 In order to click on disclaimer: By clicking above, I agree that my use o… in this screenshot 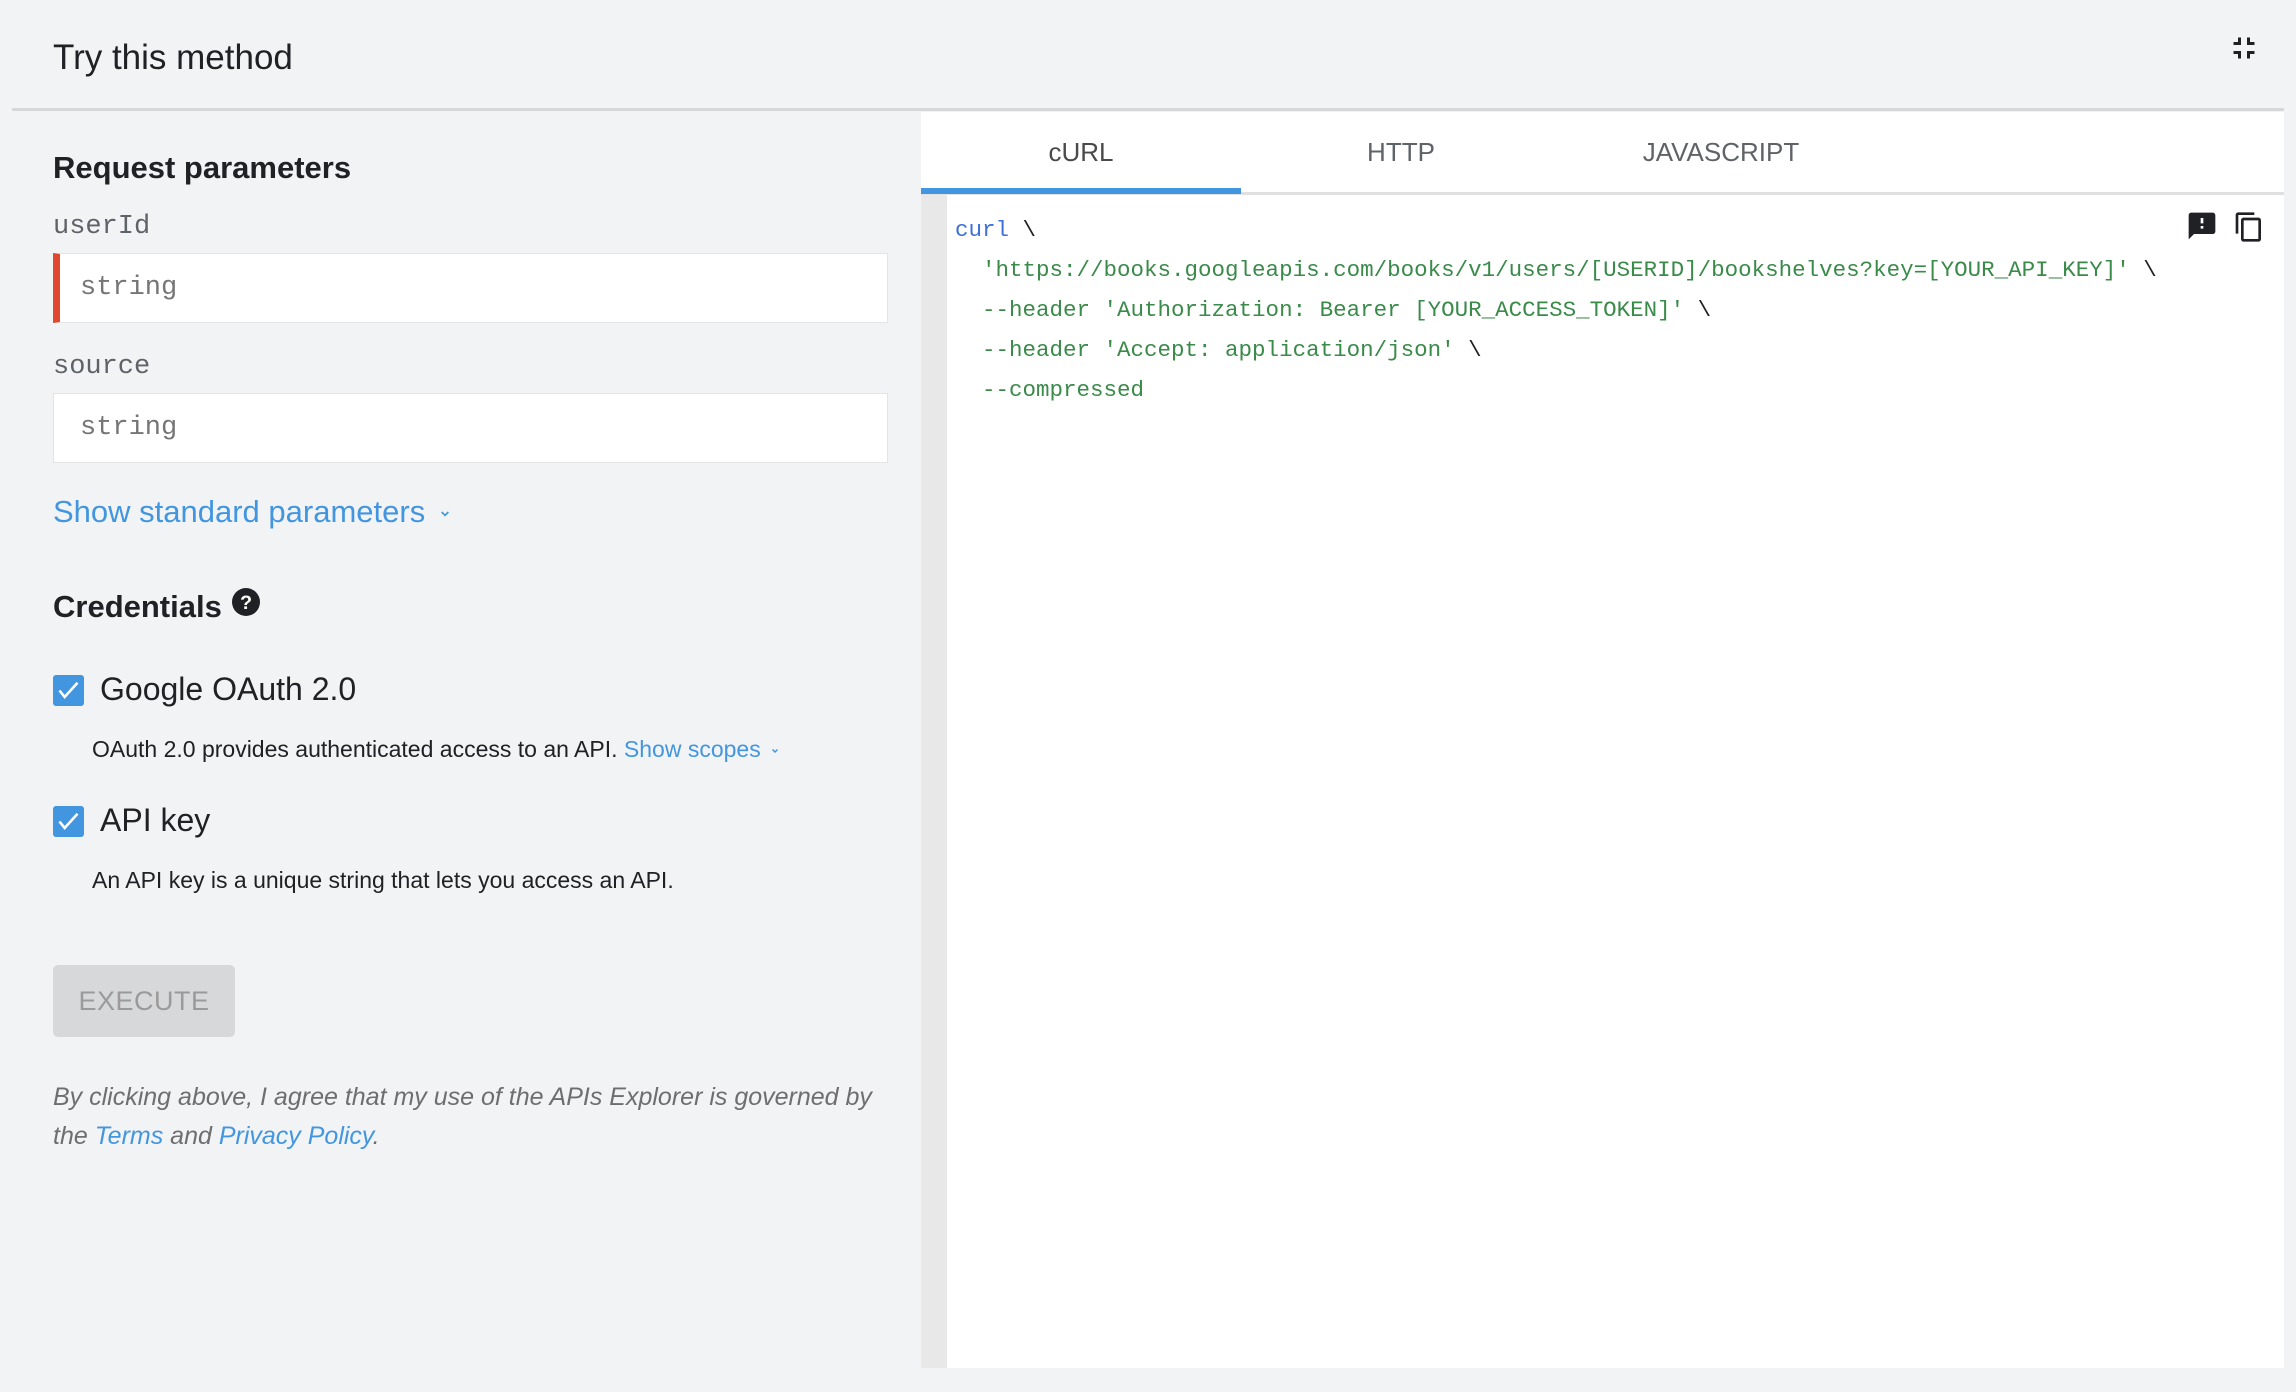, I will do `click(473, 1117)`.